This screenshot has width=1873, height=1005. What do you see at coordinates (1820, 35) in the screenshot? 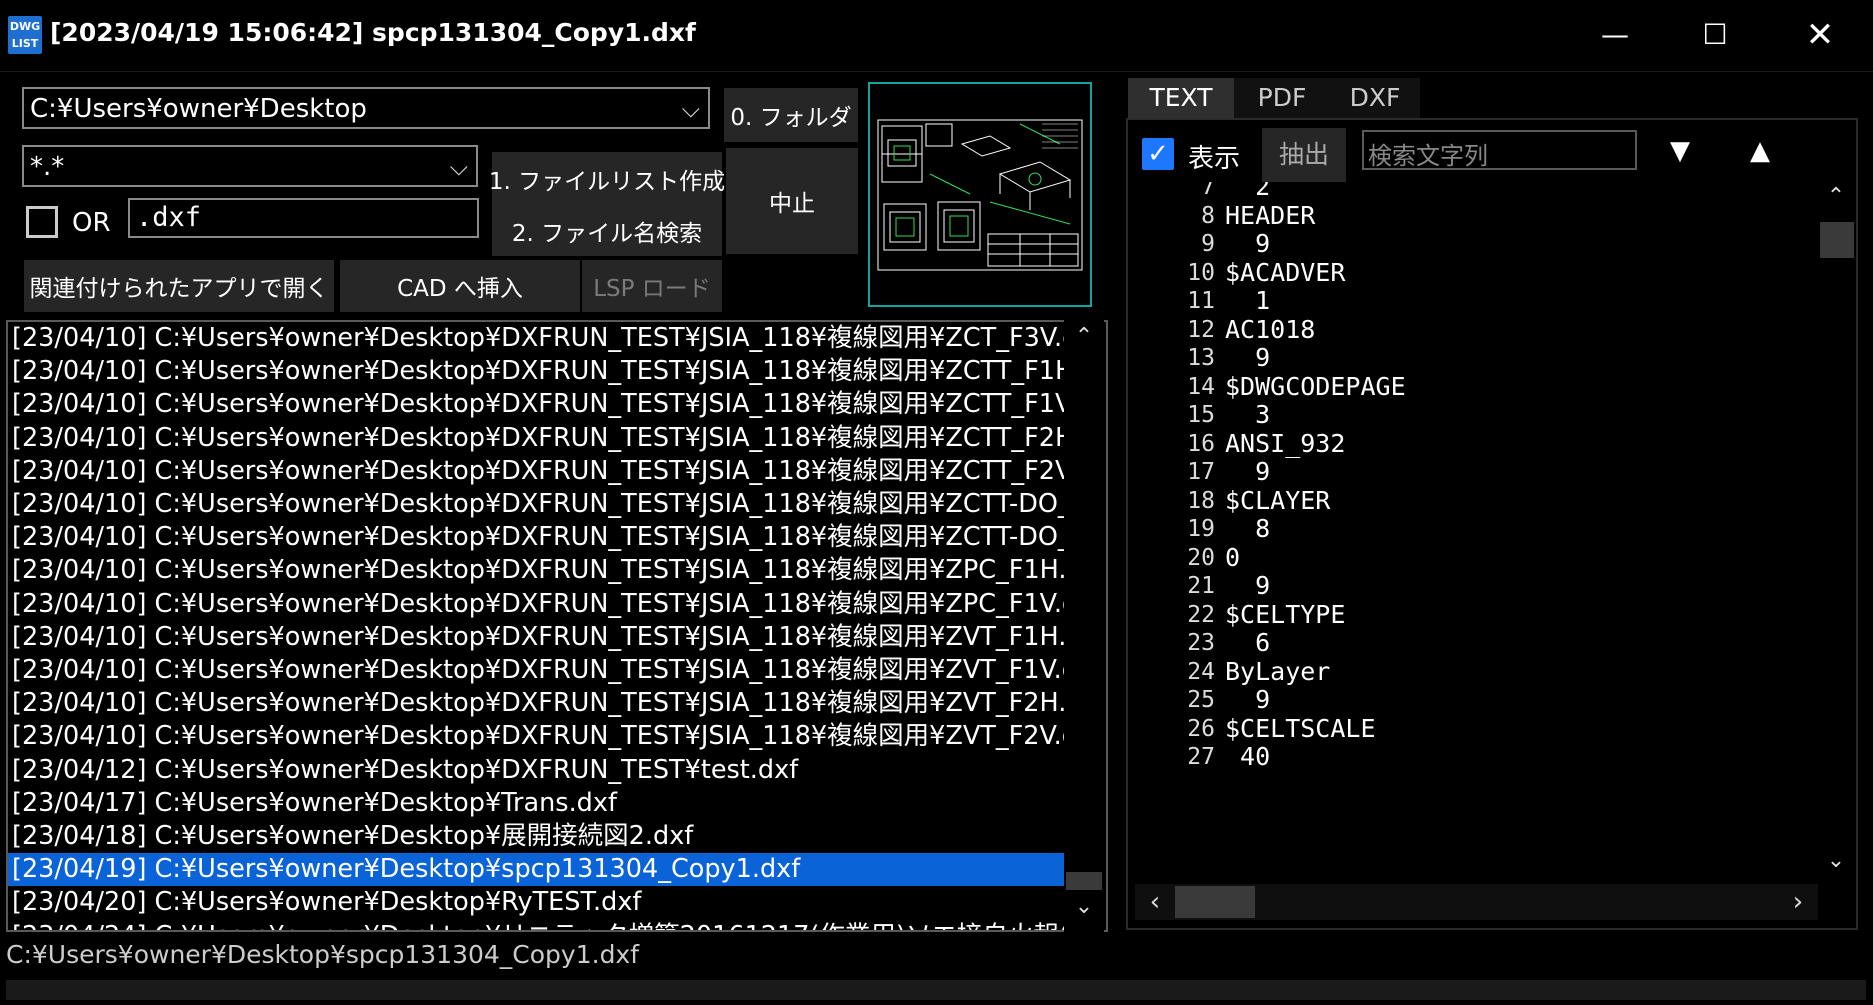
I see `close-icon: ✕` at bounding box center [1820, 35].